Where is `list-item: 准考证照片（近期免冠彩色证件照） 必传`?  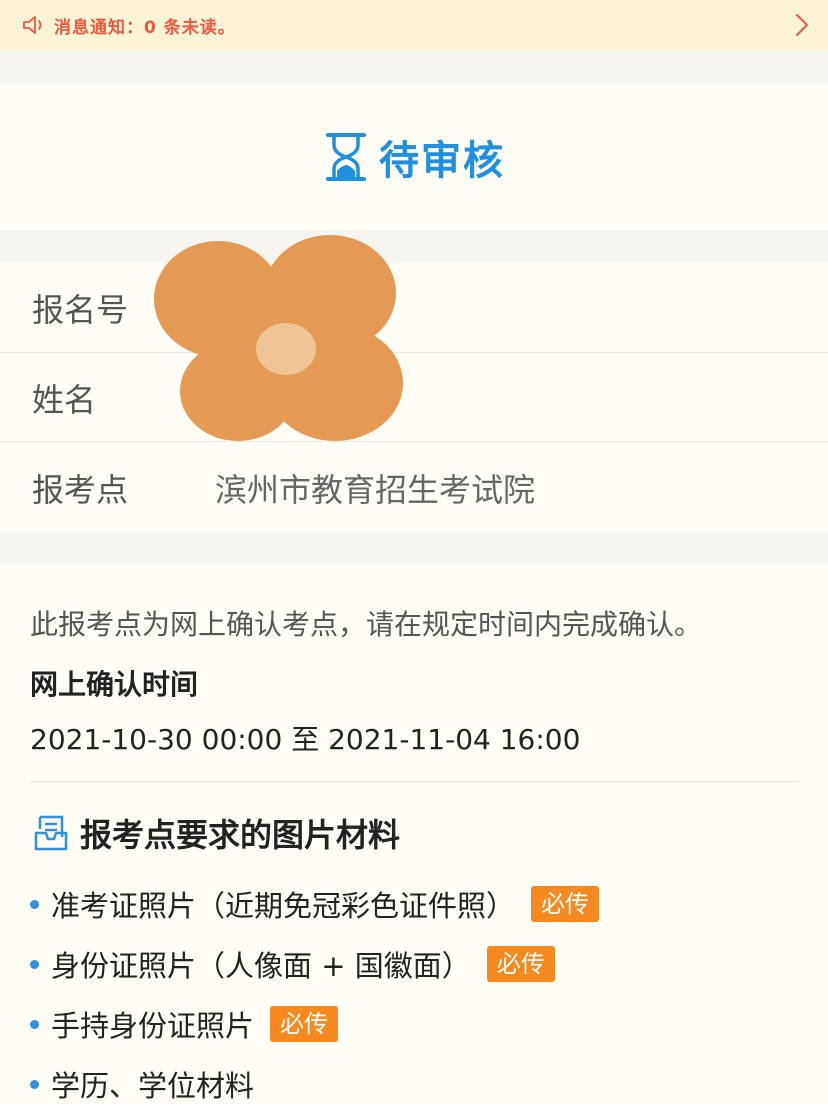 list-item: 准考证照片（近期免冠彩色证件照） 必传 is located at coordinates (315, 904).